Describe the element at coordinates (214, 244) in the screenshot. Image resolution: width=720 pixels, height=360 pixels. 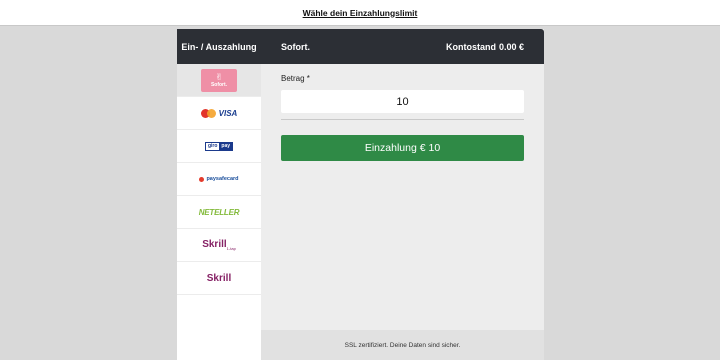
I see `skrill-1tap-logo-label: Skrill` at that location.